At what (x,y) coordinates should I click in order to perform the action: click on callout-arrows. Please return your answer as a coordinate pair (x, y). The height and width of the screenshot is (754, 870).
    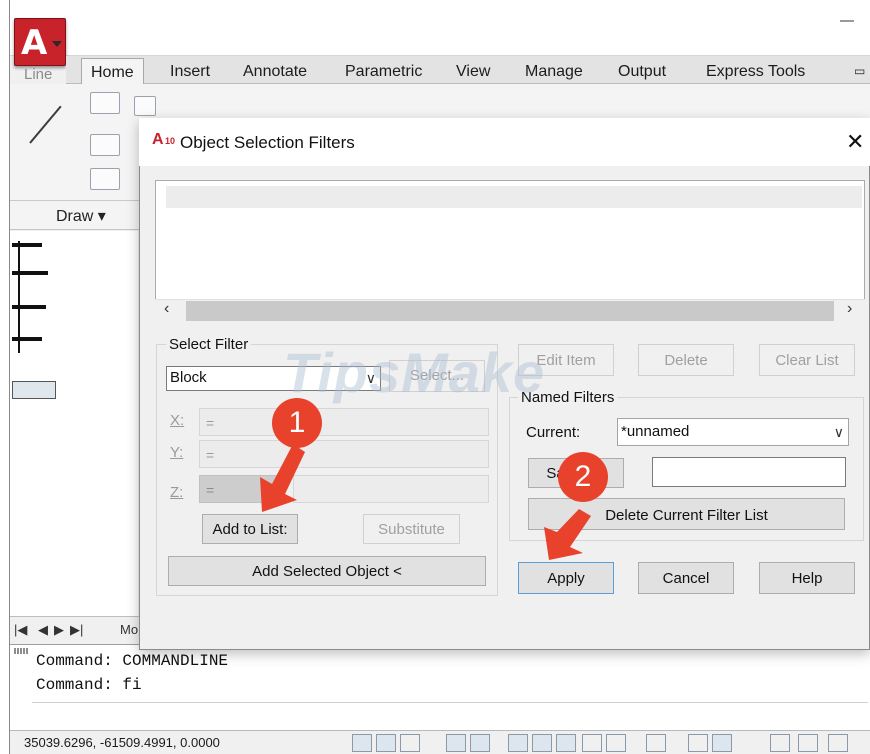
    Looking at the image, I should click on (425, 502).